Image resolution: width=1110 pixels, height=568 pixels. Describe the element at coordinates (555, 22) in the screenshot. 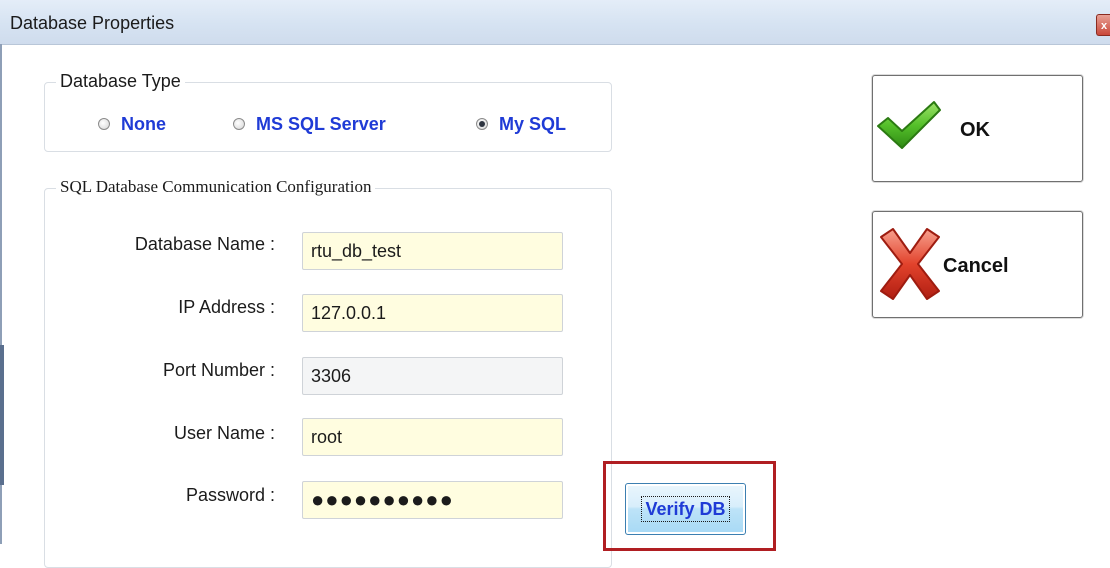

I see `title-bar: Database Properties x` at that location.